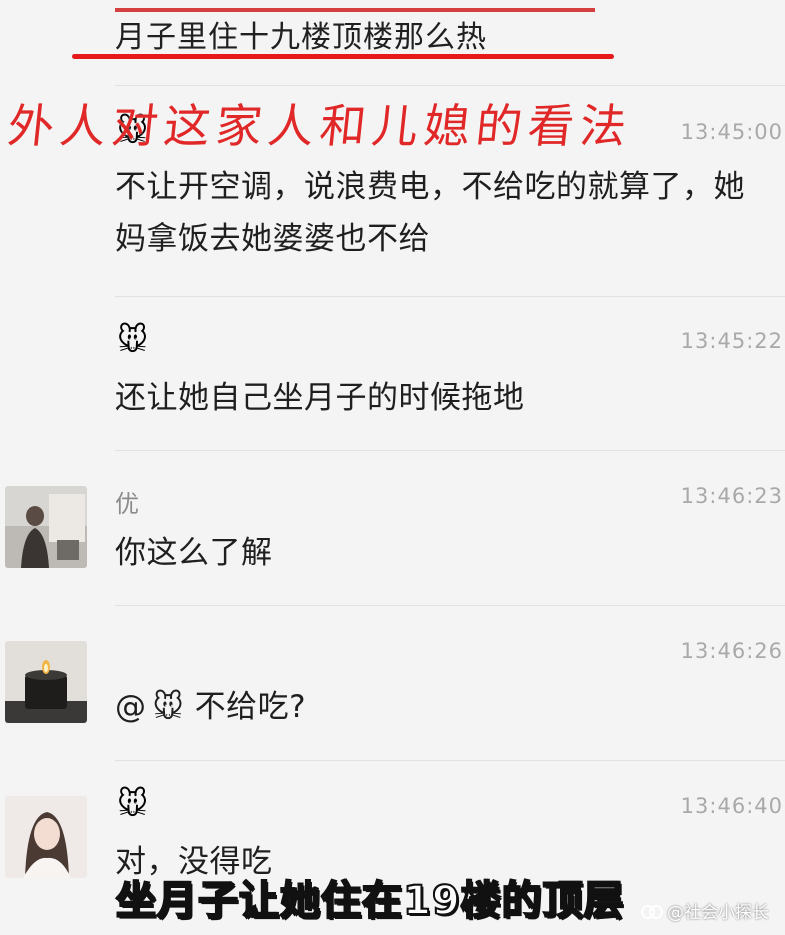  What do you see at coordinates (250, 707) in the screenshot?
I see `message-body: 不给吃?` at bounding box center [250, 707].